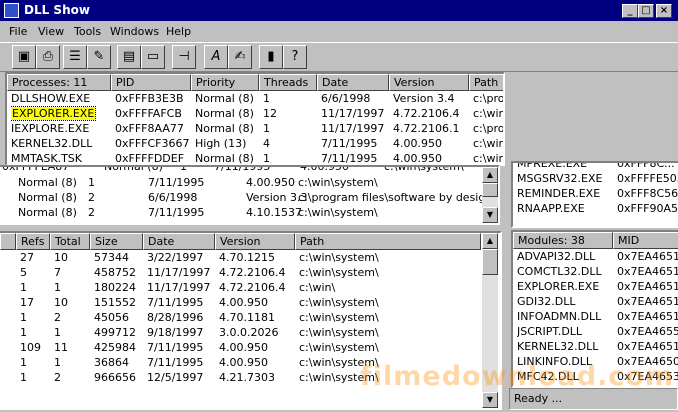  I want to click on table-row: 1 1 180224 11/17/1997 4.72.2106.4 c:\win\, so click(250, 287).